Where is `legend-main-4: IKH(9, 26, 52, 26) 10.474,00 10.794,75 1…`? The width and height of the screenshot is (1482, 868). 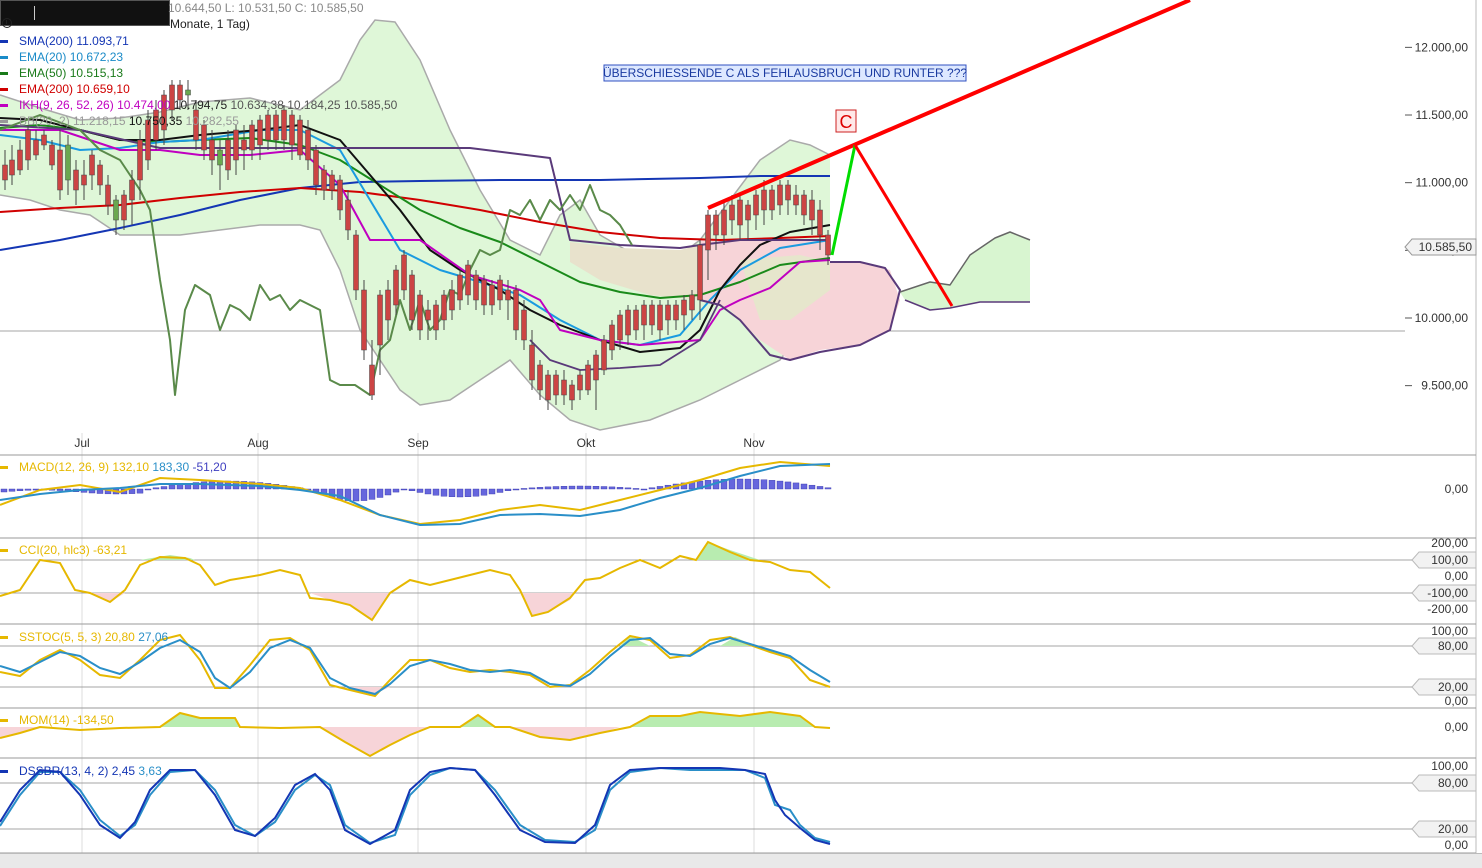
legend-main-4: IKH(9, 26, 52, 26) 10.474,00 10.794,75 1… is located at coordinates (208, 105).